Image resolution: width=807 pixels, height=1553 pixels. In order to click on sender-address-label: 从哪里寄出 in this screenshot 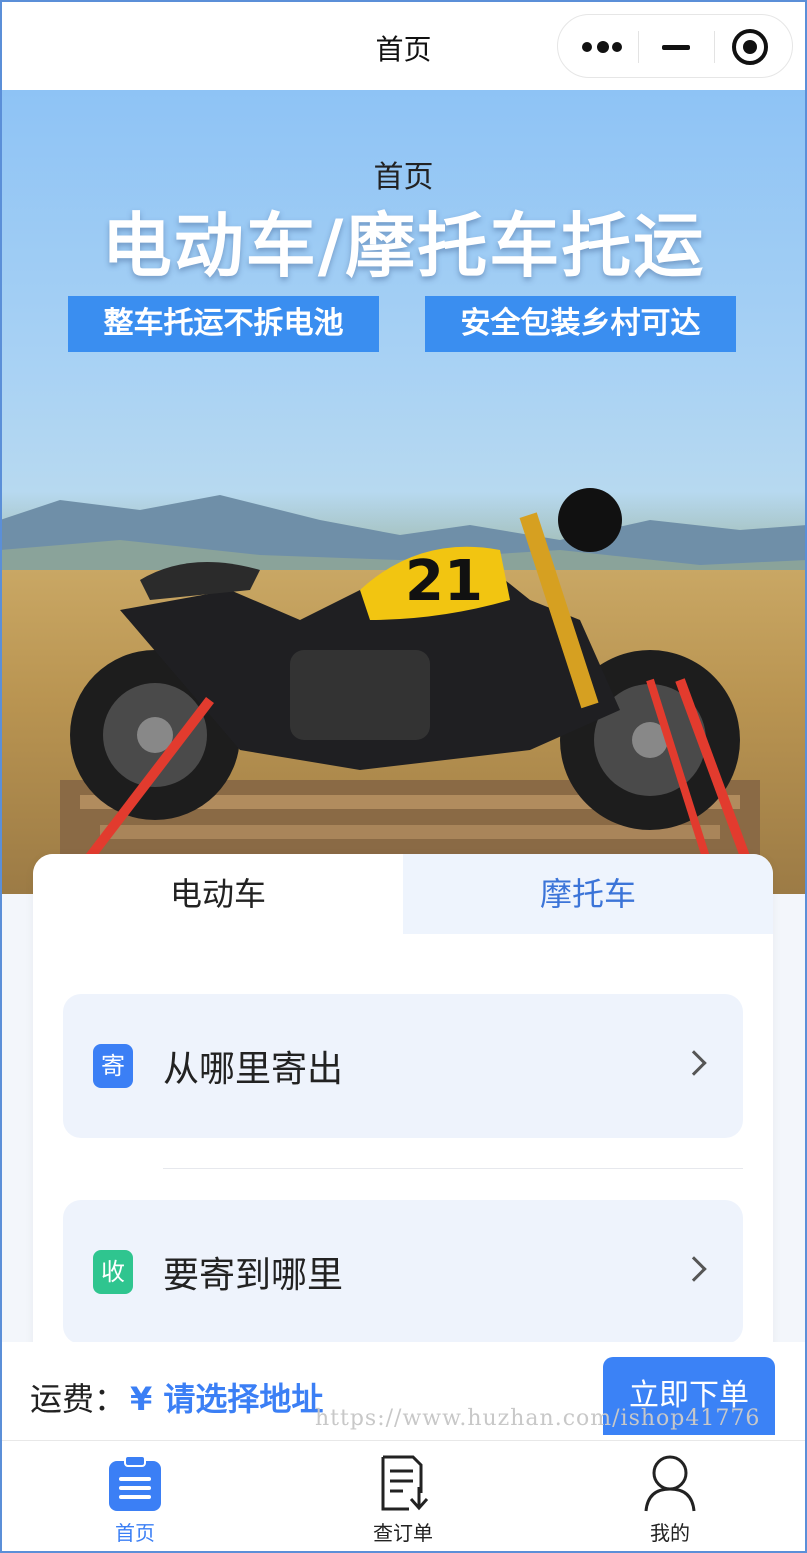, I will do `click(253, 1069)`.